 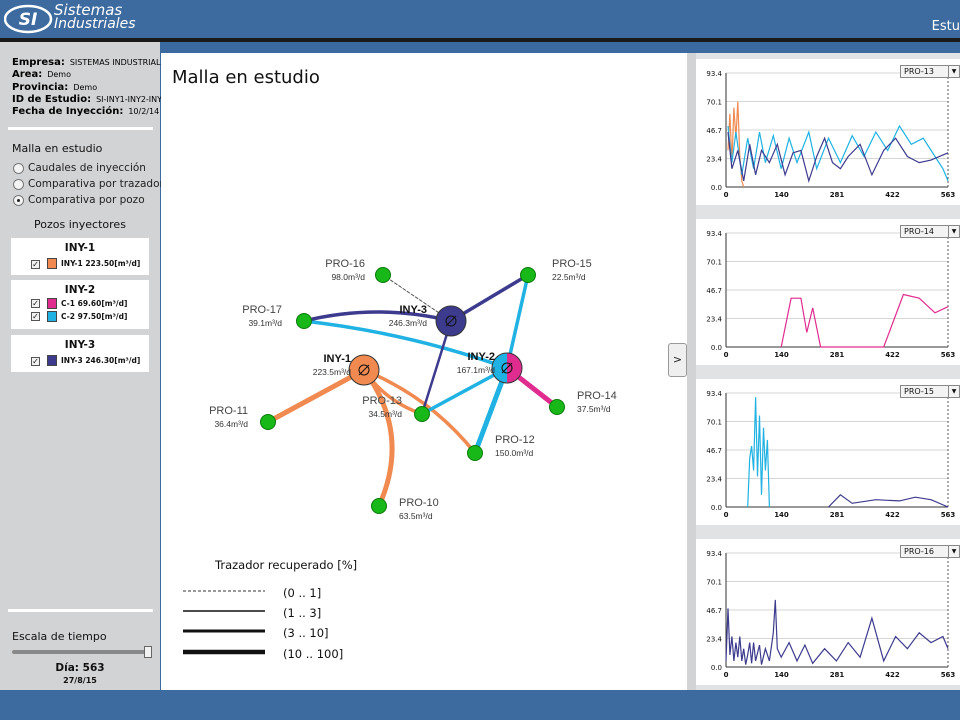 I want to click on radio-label: Comparativa por pozo, so click(x=86, y=200).